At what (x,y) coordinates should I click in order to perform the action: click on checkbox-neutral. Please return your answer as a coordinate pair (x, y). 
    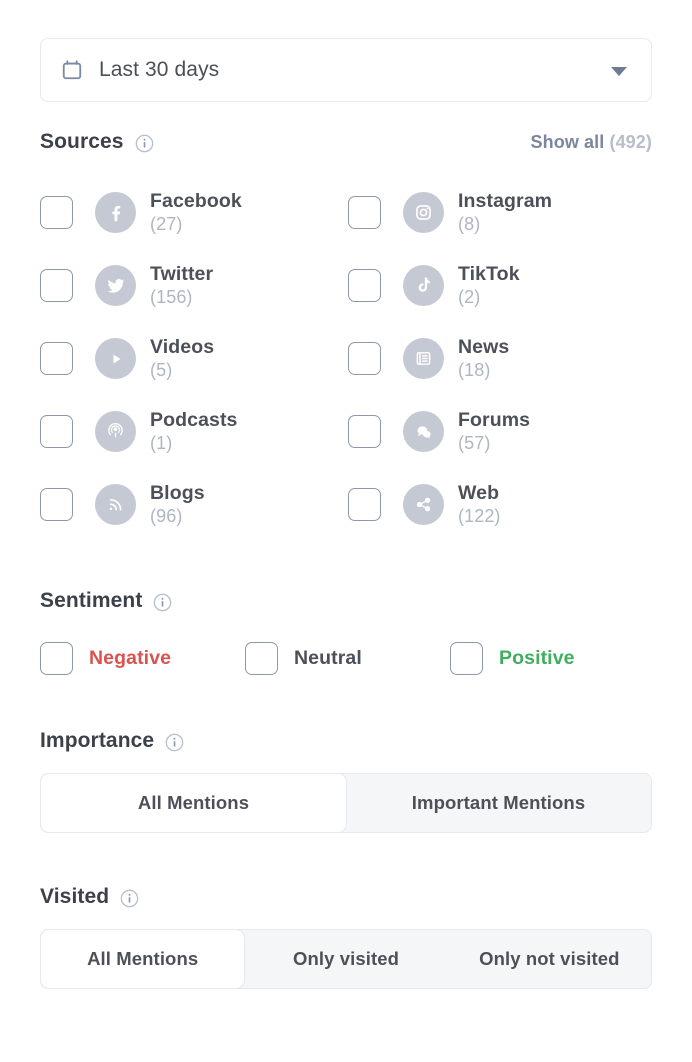
    Looking at the image, I should click on (261, 658).